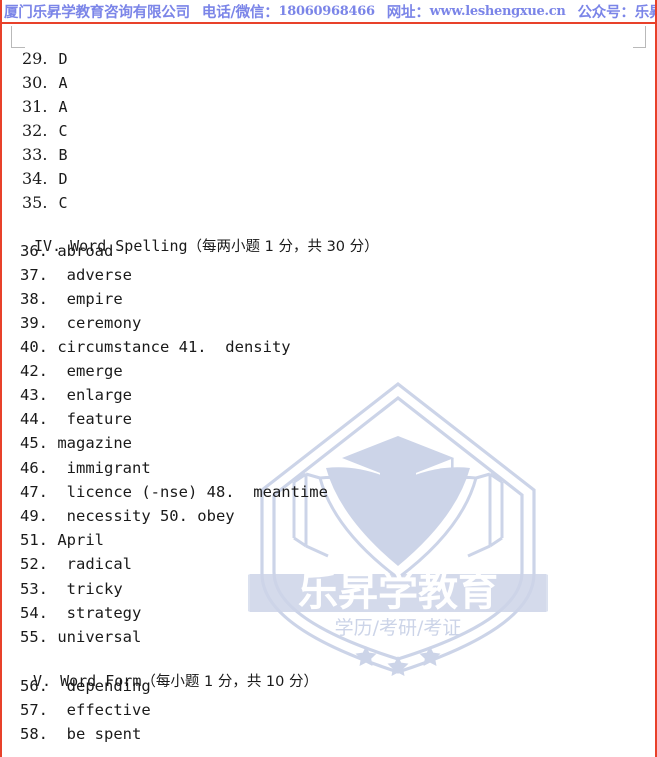  What do you see at coordinates (640, 37) in the screenshot?
I see `page-corner-mark-top-right` at bounding box center [640, 37].